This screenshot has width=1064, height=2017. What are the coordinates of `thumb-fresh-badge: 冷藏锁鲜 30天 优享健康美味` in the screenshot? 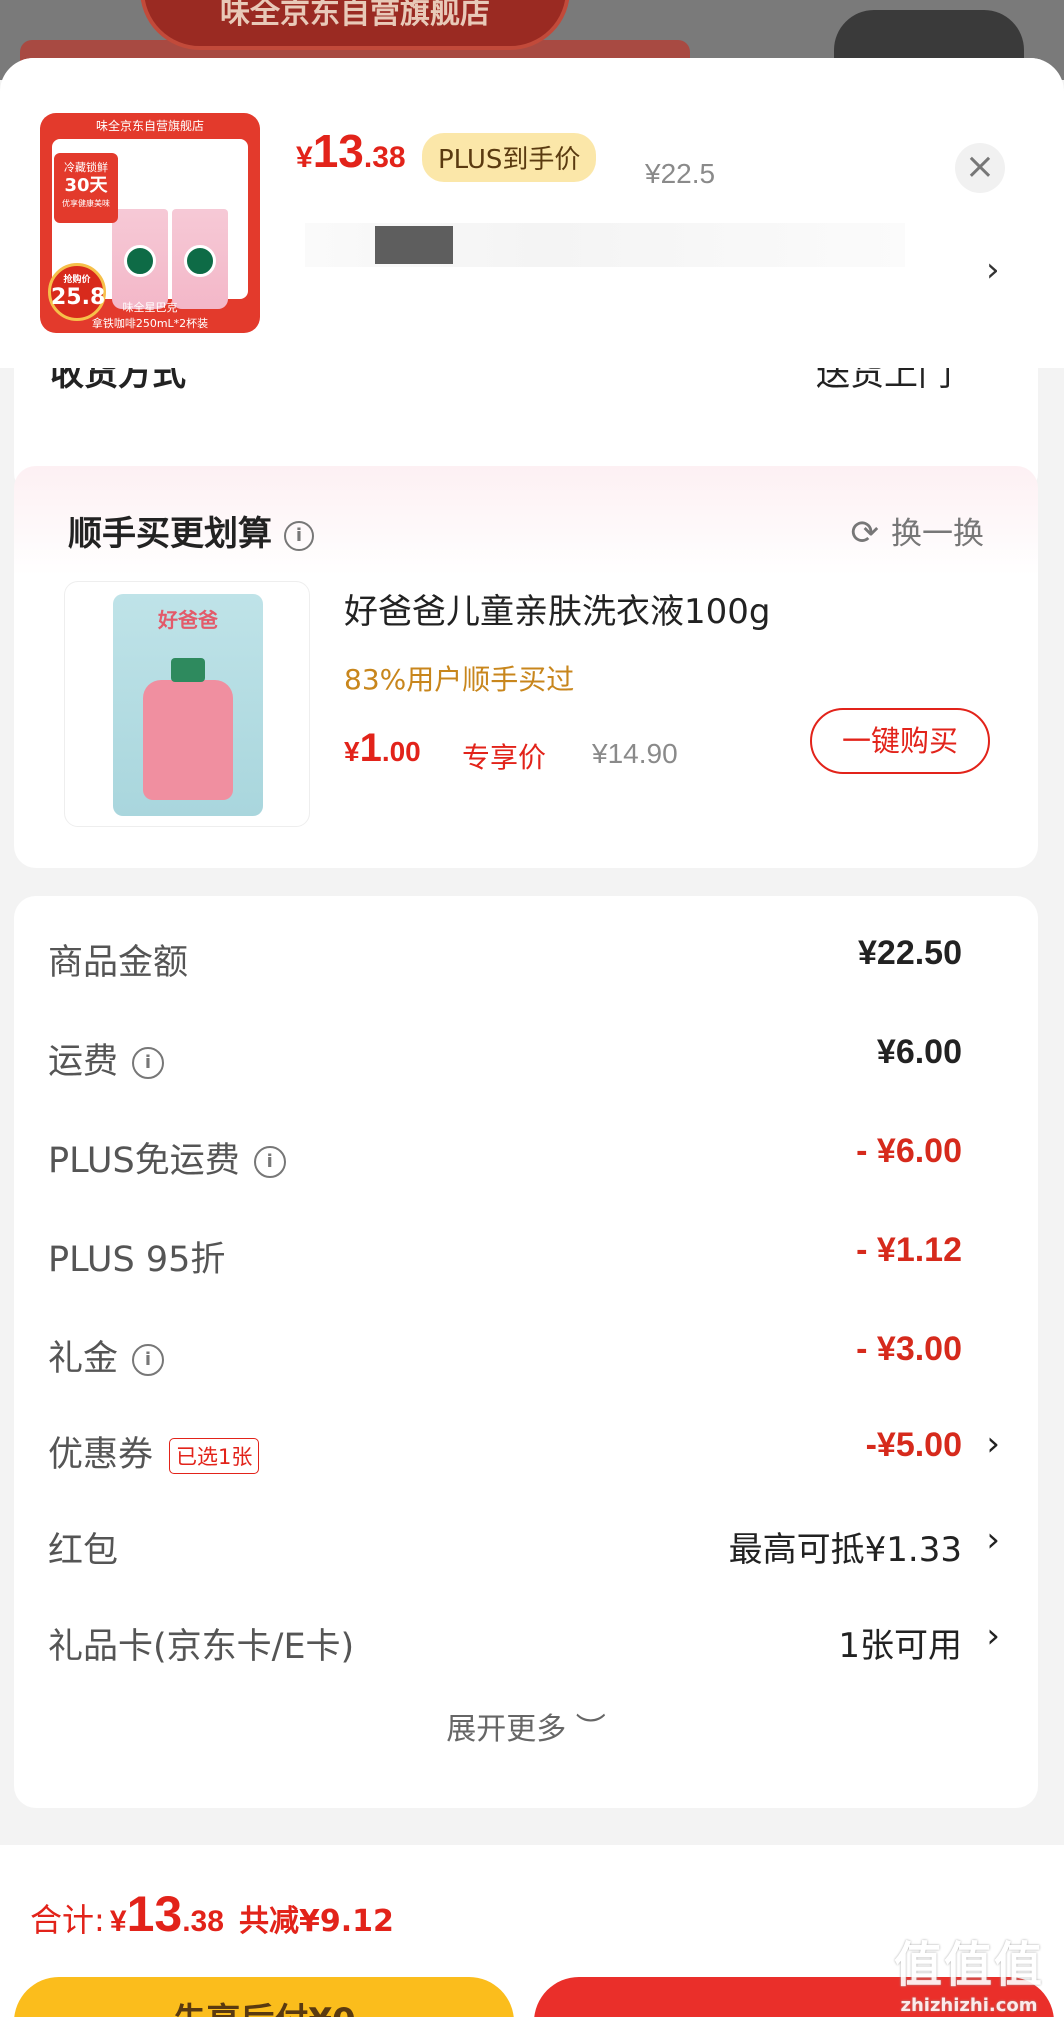 It's located at (86, 188).